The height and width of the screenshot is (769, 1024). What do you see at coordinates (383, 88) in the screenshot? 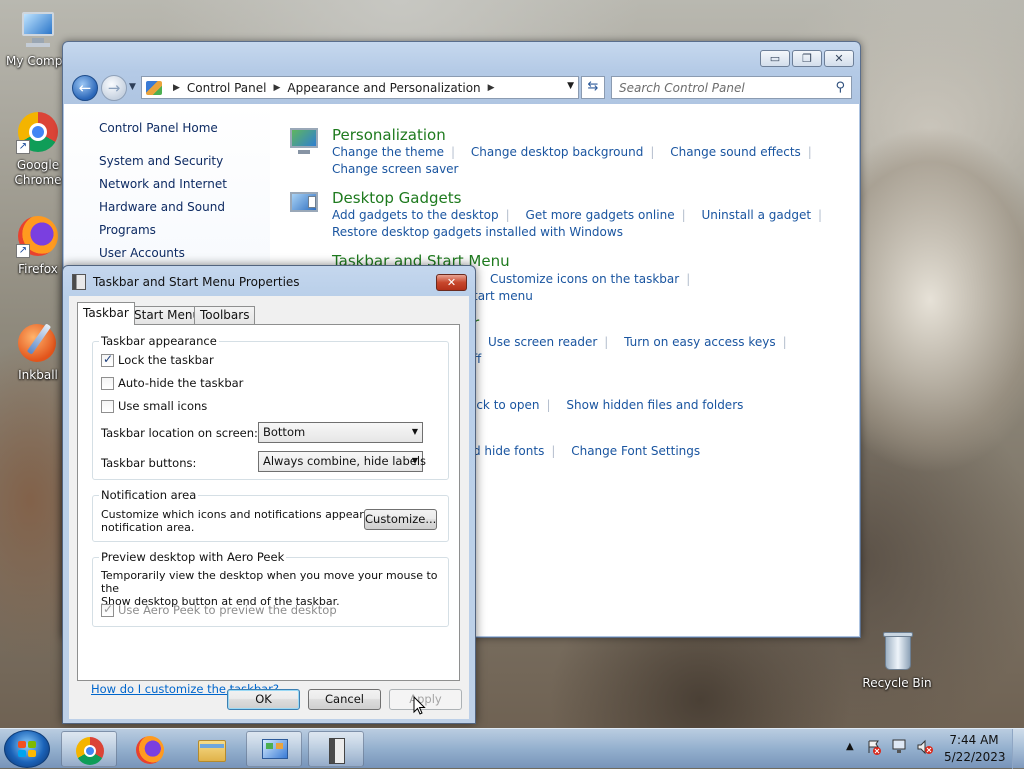
I see `breadcrumb-appearance: Appearance and Personalization` at bounding box center [383, 88].